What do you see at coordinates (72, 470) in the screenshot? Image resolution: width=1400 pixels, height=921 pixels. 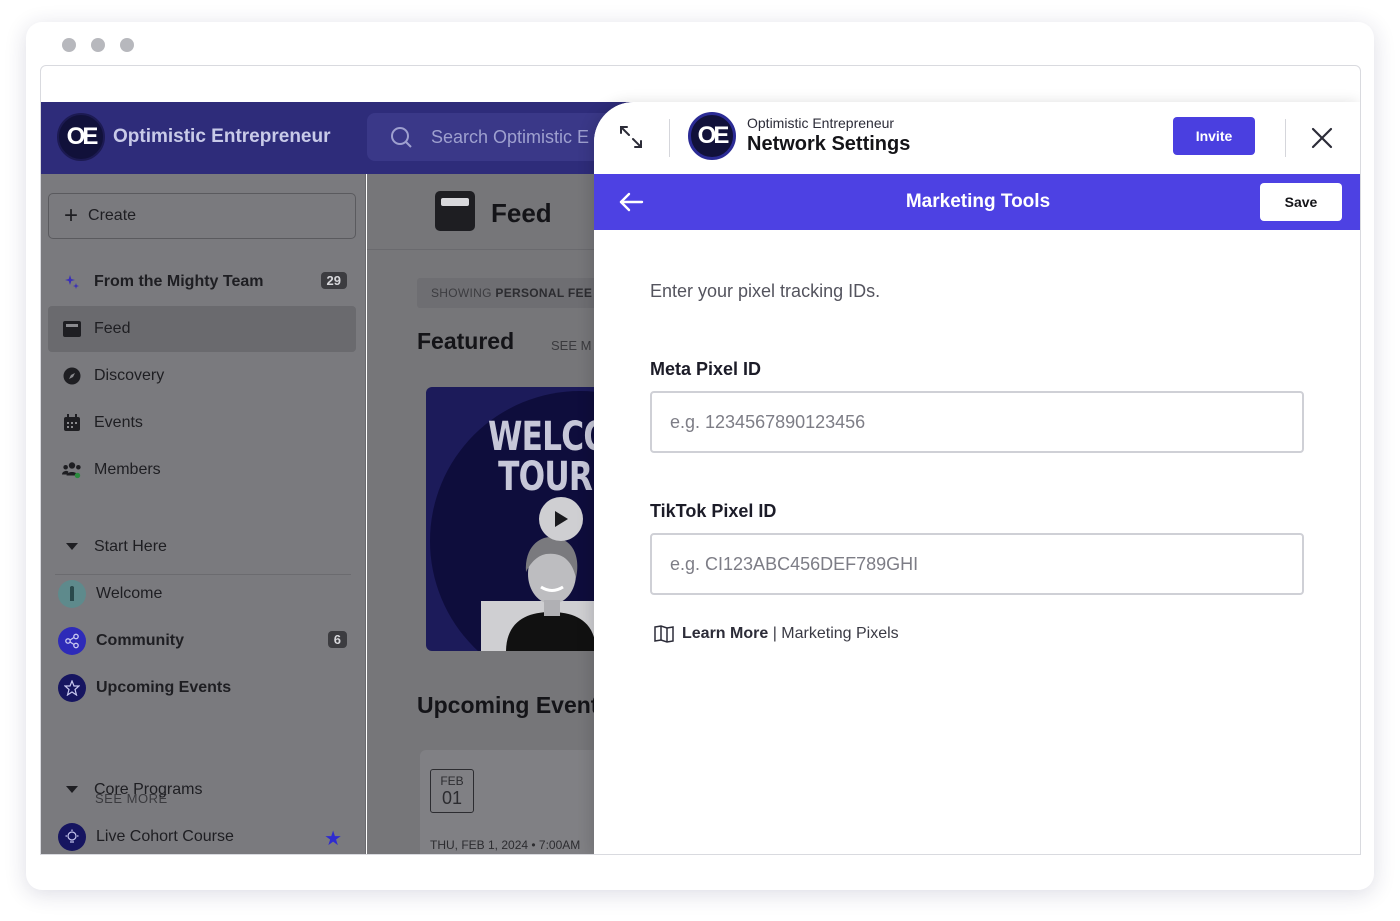 I see `members-icon` at bounding box center [72, 470].